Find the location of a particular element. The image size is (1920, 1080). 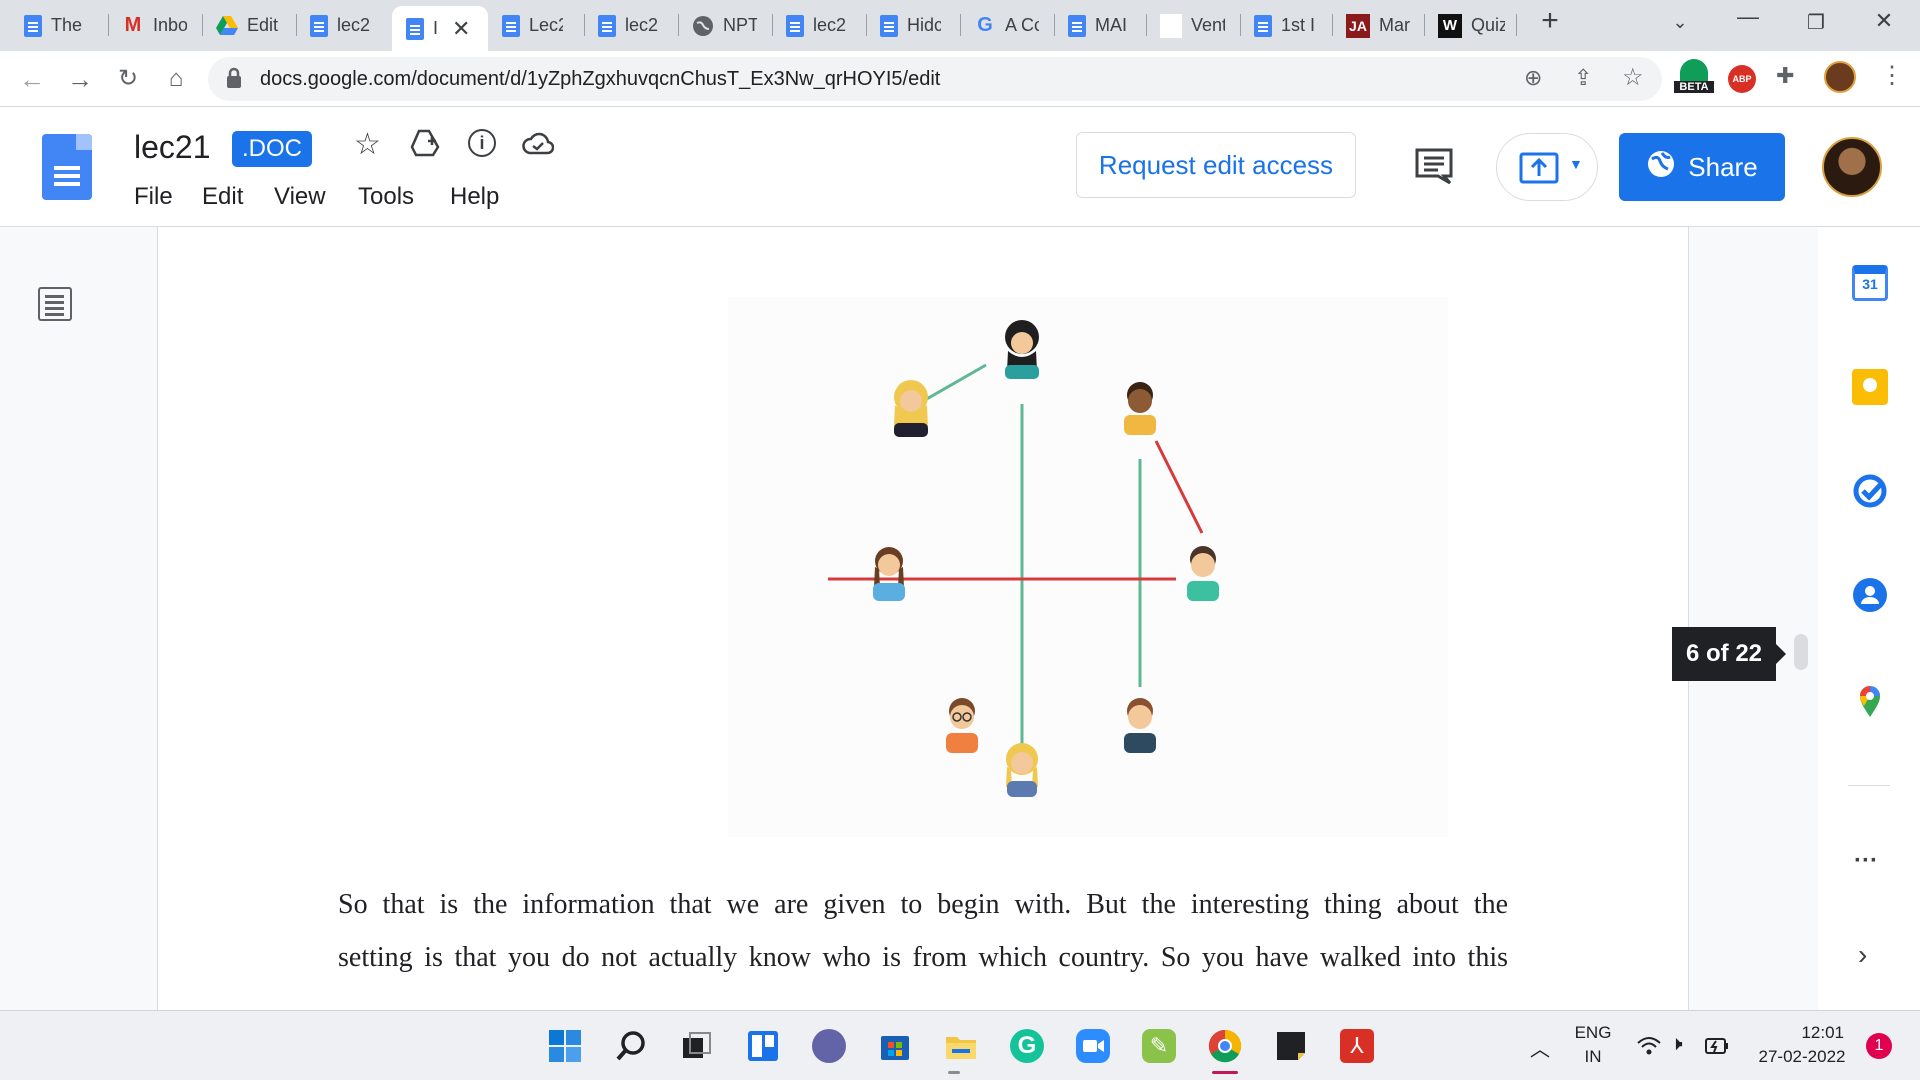

tab-label: 1st I is located at coordinates (1298, 25).